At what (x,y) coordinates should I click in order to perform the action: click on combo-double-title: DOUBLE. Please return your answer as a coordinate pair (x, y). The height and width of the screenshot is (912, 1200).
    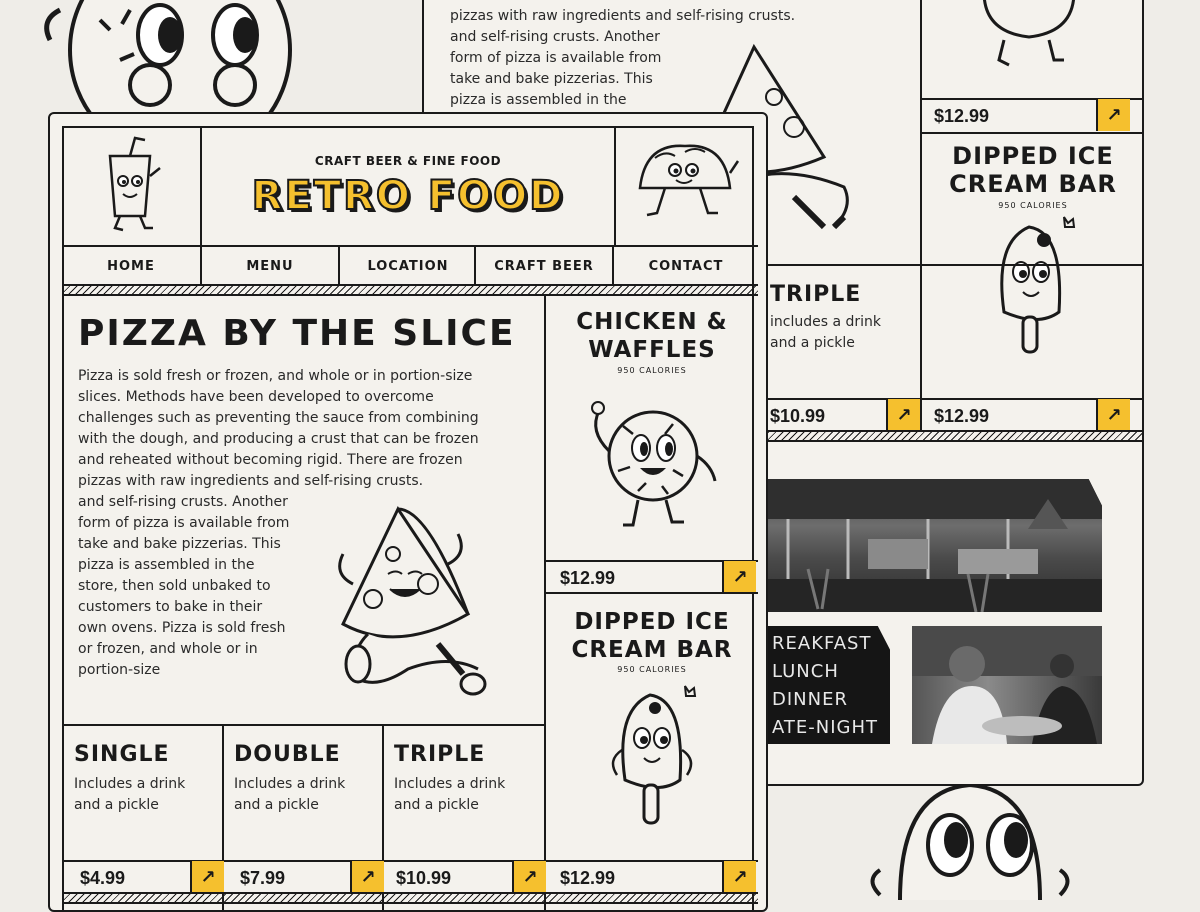
    Looking at the image, I should click on (287, 754).